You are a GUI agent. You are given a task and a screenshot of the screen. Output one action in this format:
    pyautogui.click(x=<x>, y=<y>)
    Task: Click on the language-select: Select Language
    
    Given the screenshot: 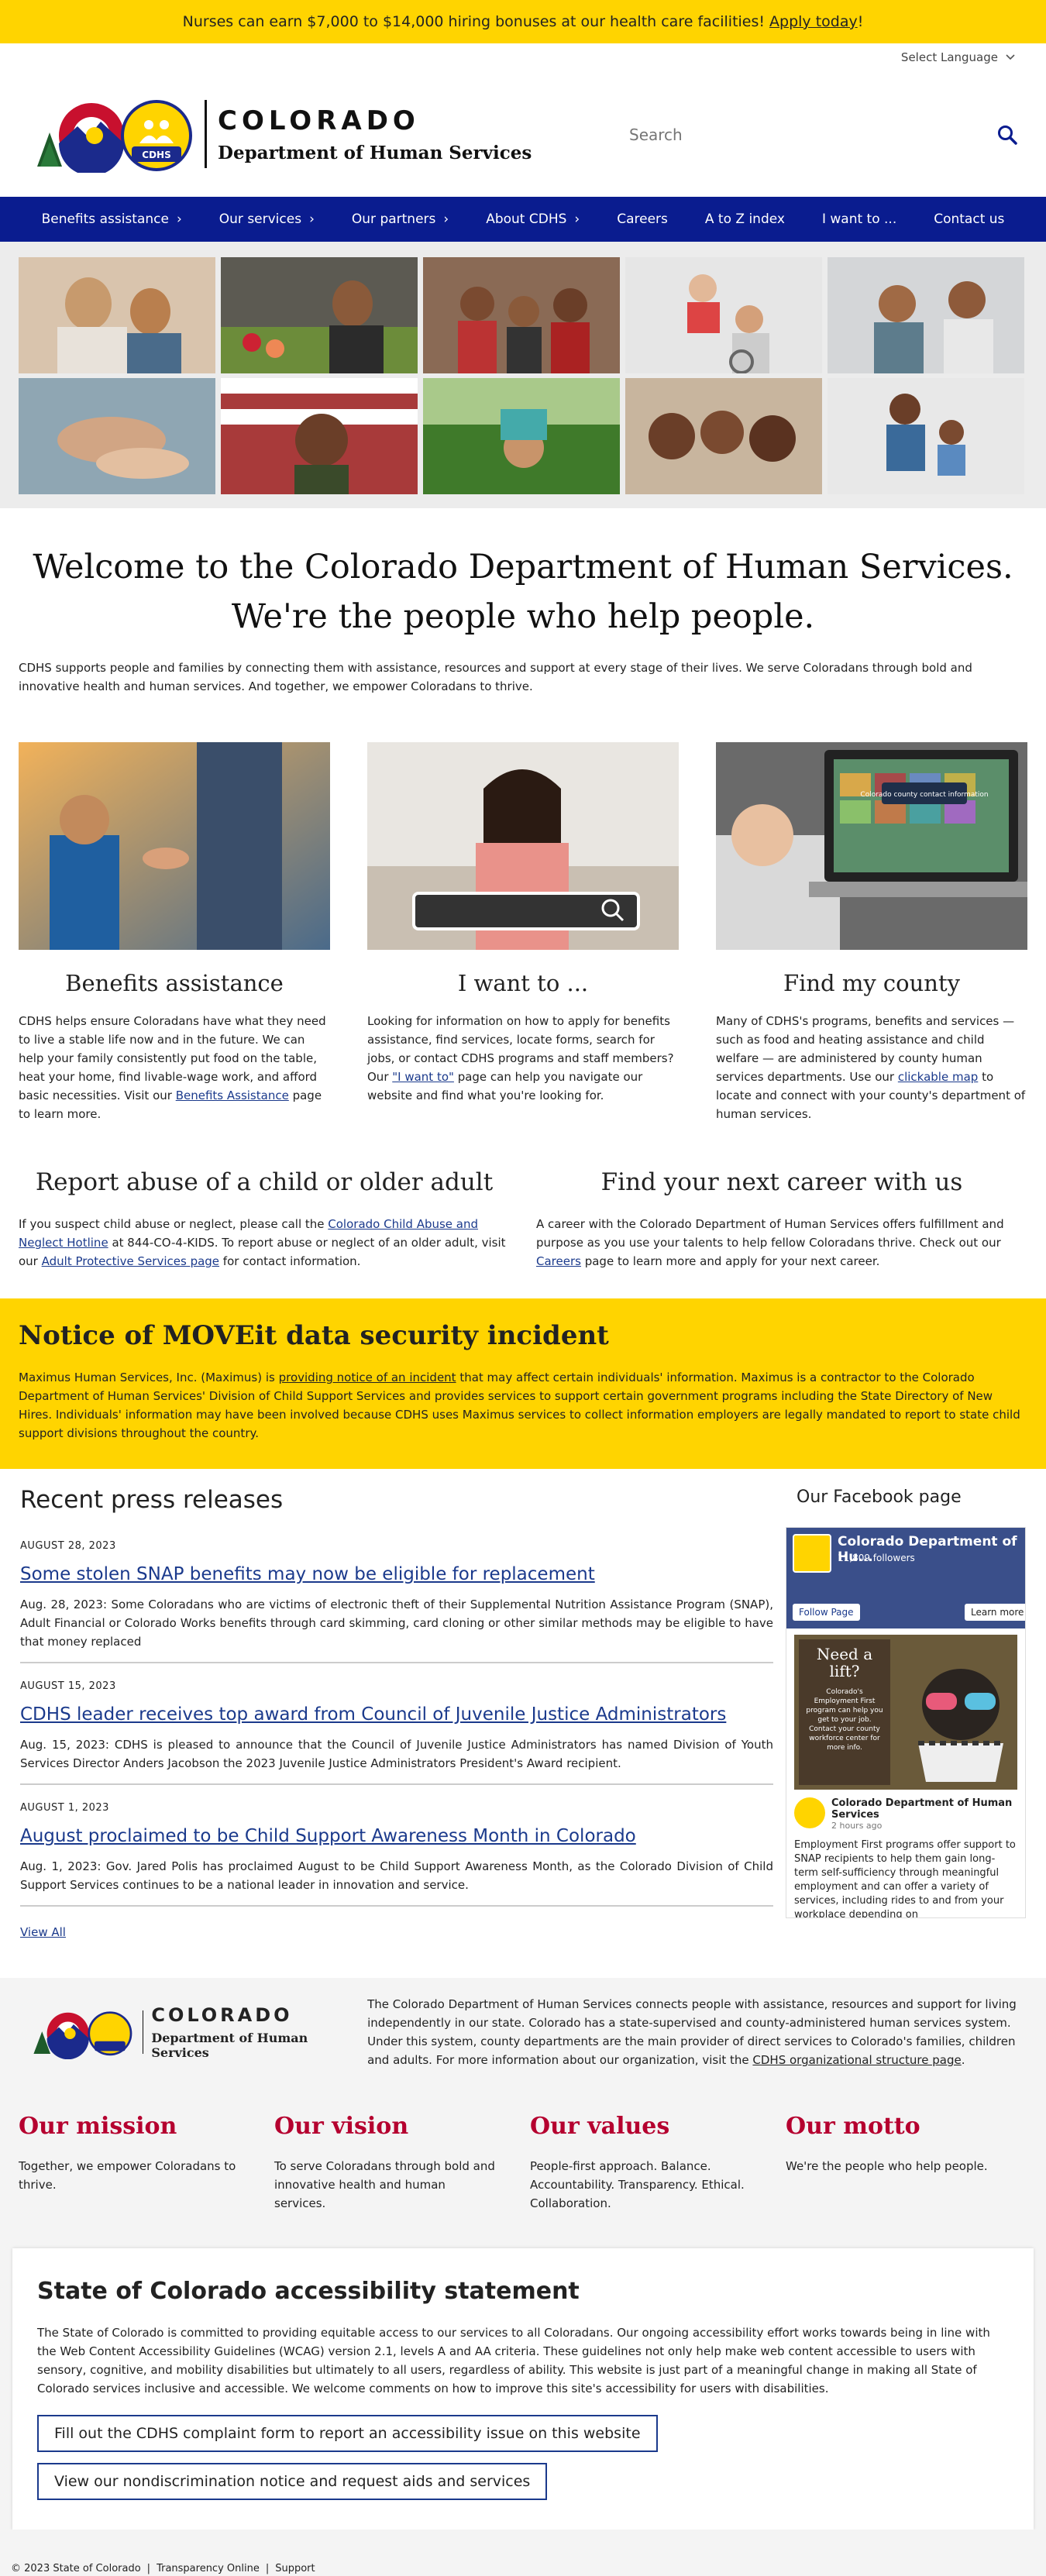 What is the action you would take?
    pyautogui.click(x=958, y=57)
    